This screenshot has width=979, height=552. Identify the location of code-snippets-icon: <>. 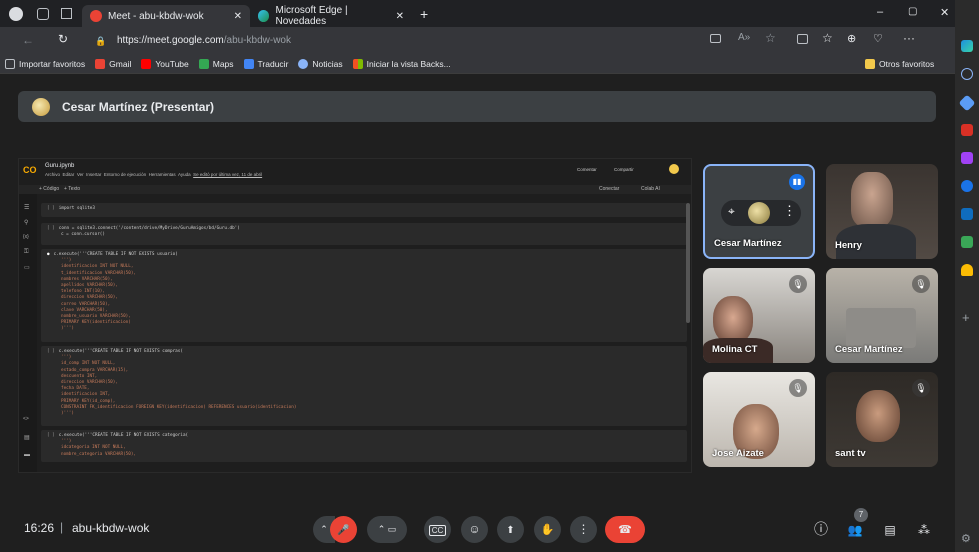
(26, 419).